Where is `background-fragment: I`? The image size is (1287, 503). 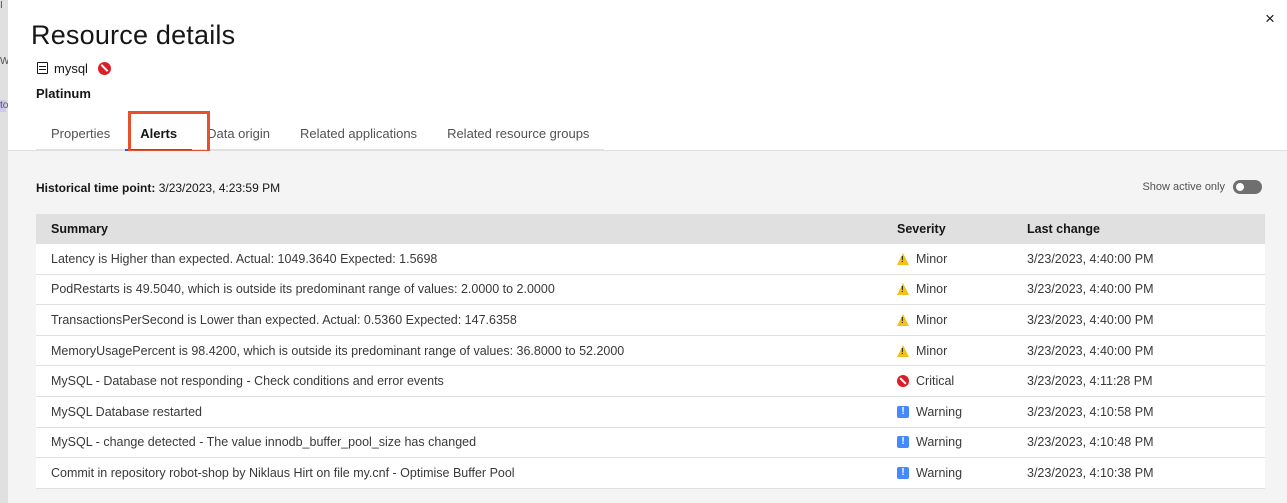
background-fragment: I is located at coordinates (1, 5).